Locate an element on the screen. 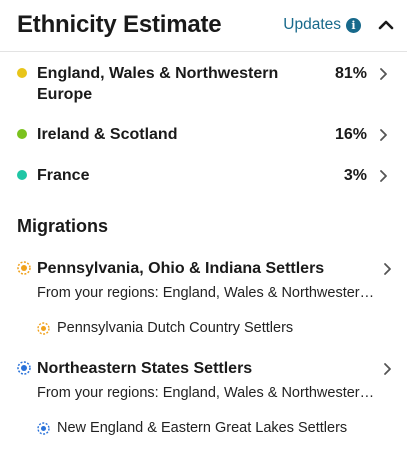 The width and height of the screenshot is (407, 450). header-divider is located at coordinates (203, 51).